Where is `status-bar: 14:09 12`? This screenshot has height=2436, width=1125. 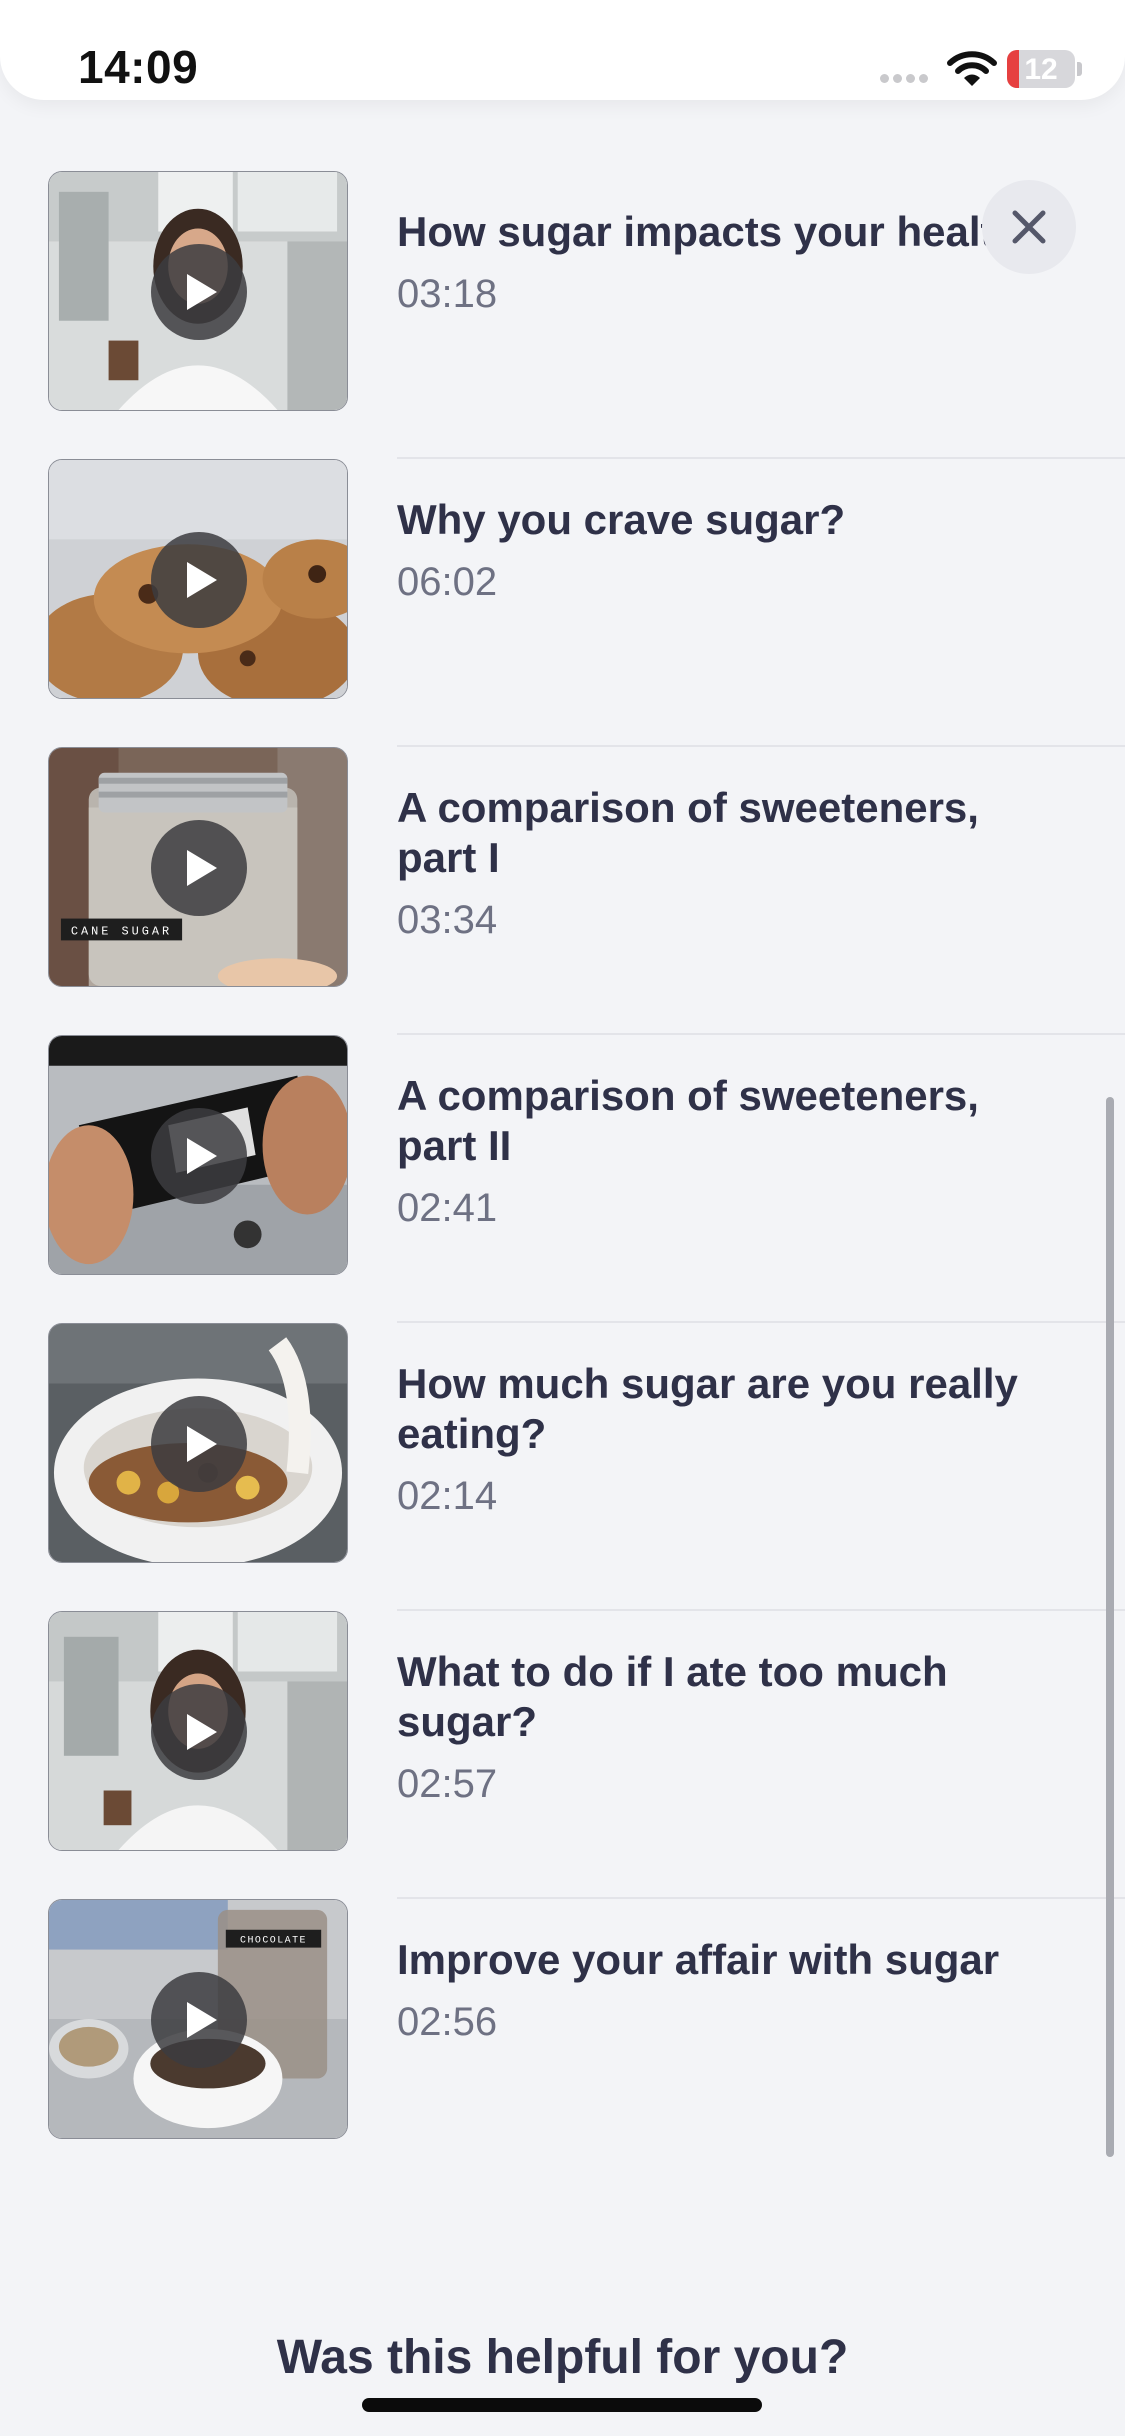 status-bar: 14:09 12 is located at coordinates (562, 50).